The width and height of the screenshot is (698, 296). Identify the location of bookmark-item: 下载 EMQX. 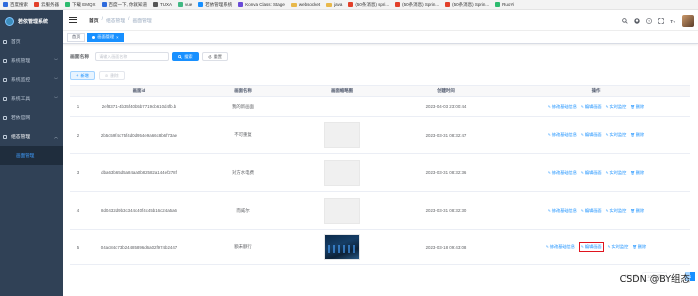
(80, 5).